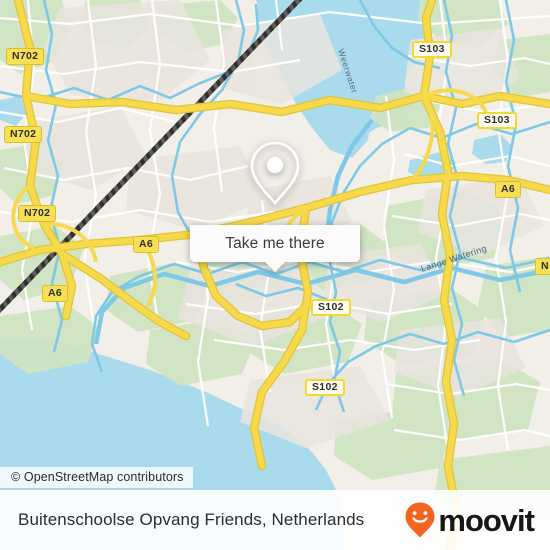 This screenshot has height=550, width=550. I want to click on location-popup-card: Take me there, so click(275, 196).